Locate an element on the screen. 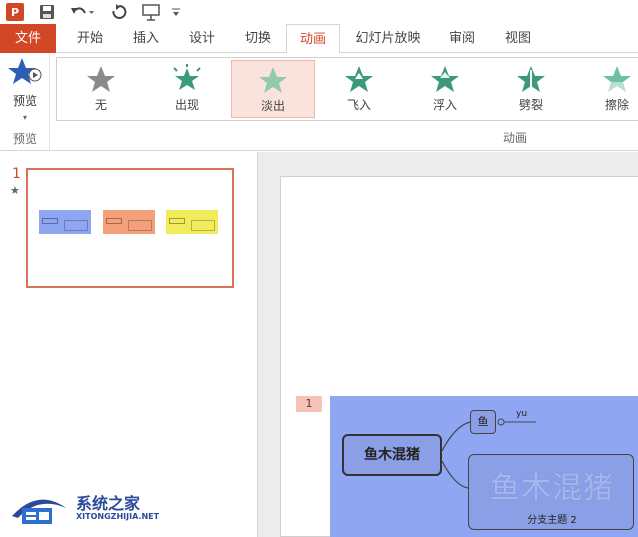 The image size is (638, 537). star-float-in-icon is located at coordinates (445, 79).